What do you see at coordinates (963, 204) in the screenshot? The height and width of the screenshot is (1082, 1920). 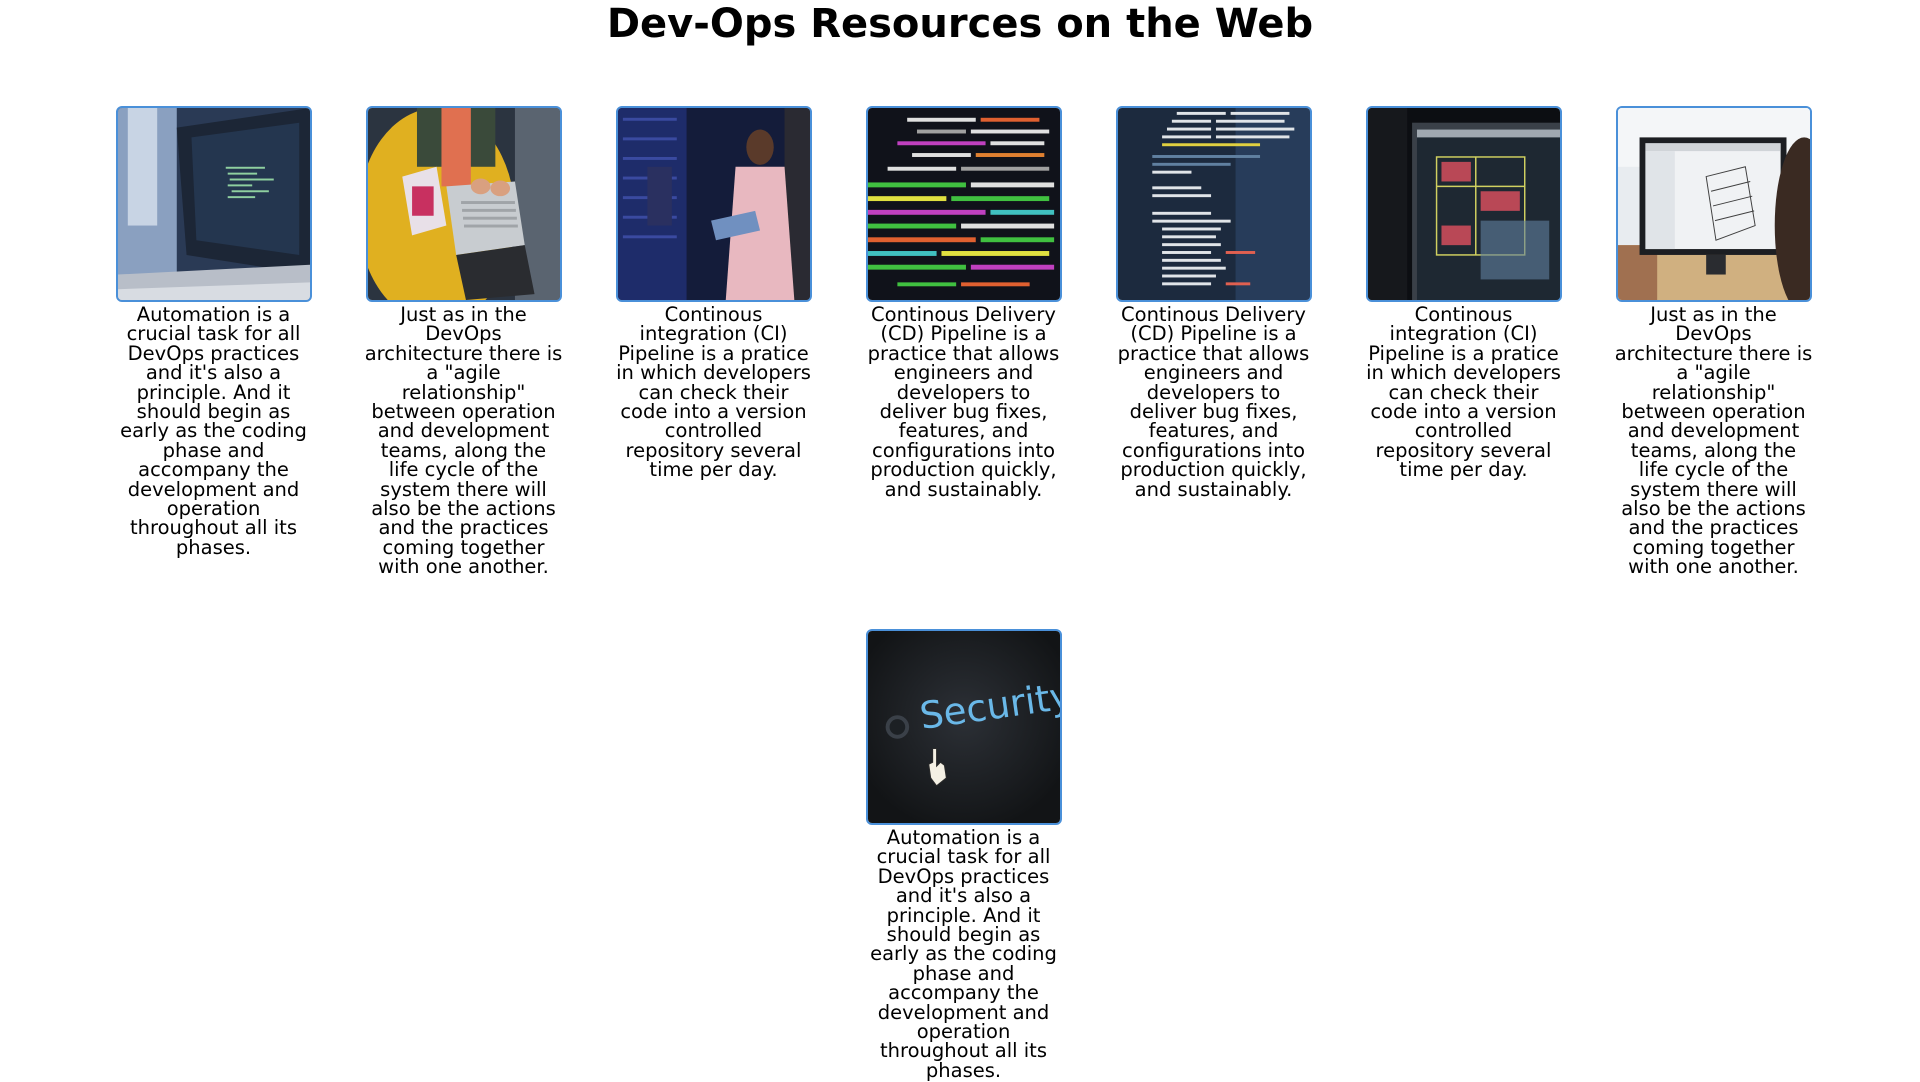 I see `resource-image-colorful-code` at bounding box center [963, 204].